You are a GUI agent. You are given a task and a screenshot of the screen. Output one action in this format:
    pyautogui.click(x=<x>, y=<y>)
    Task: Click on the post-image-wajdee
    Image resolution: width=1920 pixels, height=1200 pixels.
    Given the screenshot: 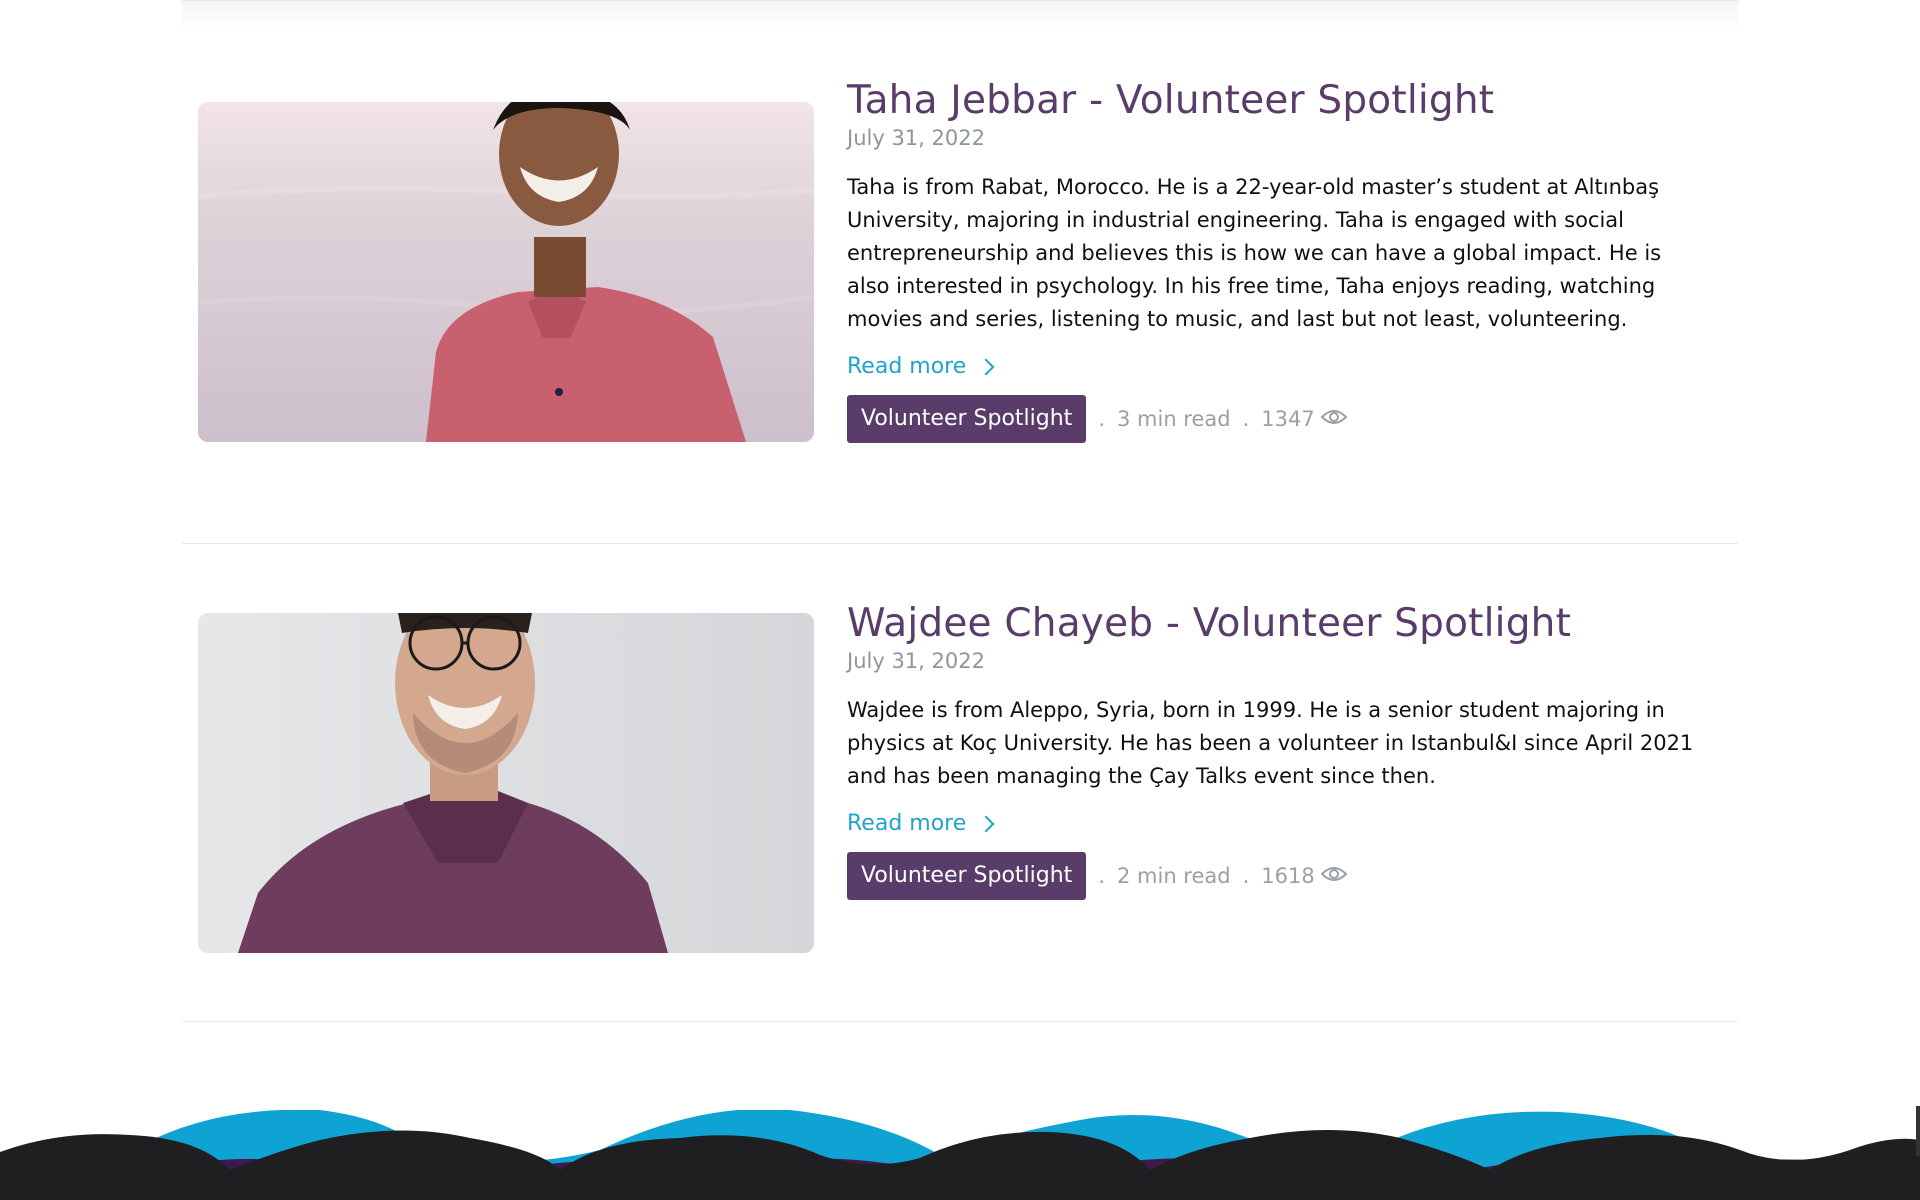 What is the action you would take?
    pyautogui.click(x=506, y=783)
    